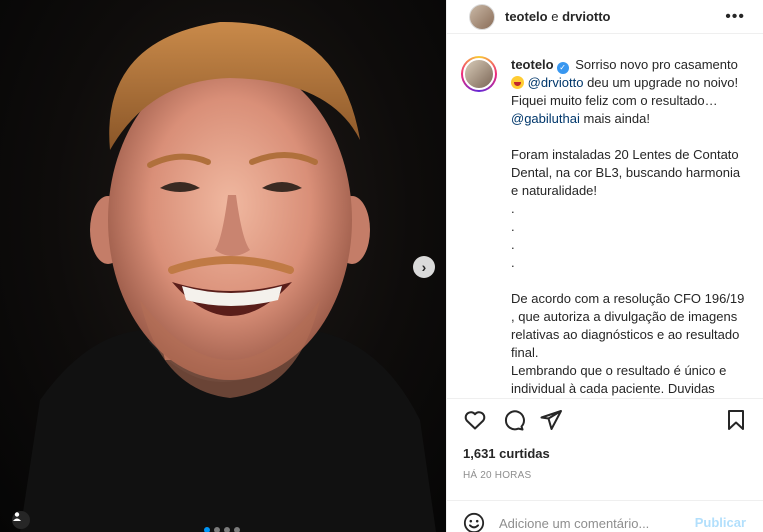  Describe the element at coordinates (594, 523) in the screenshot. I see `comment-input` at that location.